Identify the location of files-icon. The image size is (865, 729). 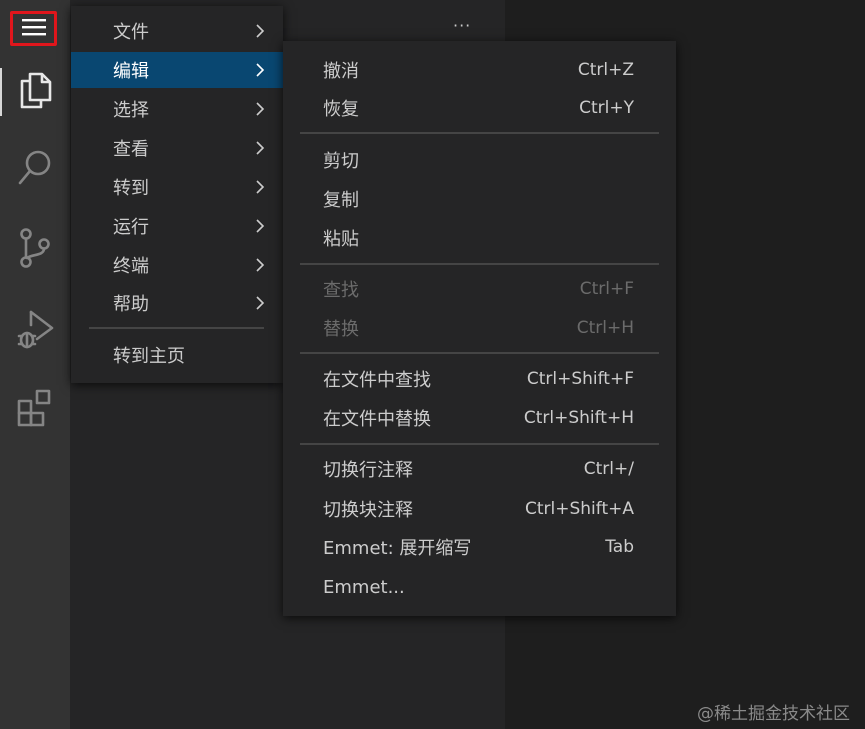
(35, 92).